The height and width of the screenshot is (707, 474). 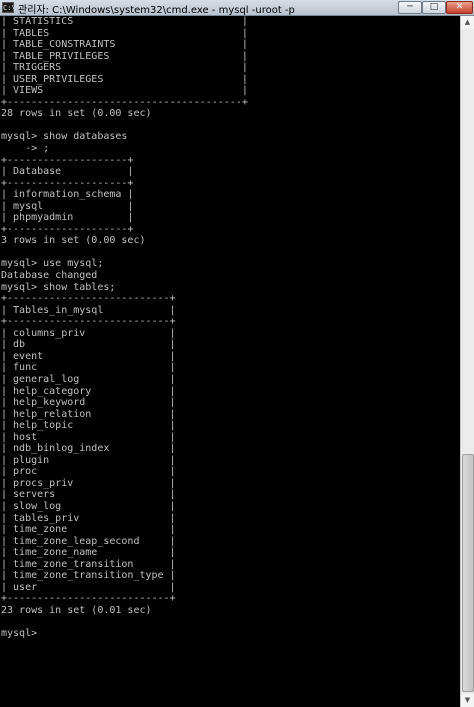 What do you see at coordinates (410, 7) in the screenshot?
I see `minimize-button: ─` at bounding box center [410, 7].